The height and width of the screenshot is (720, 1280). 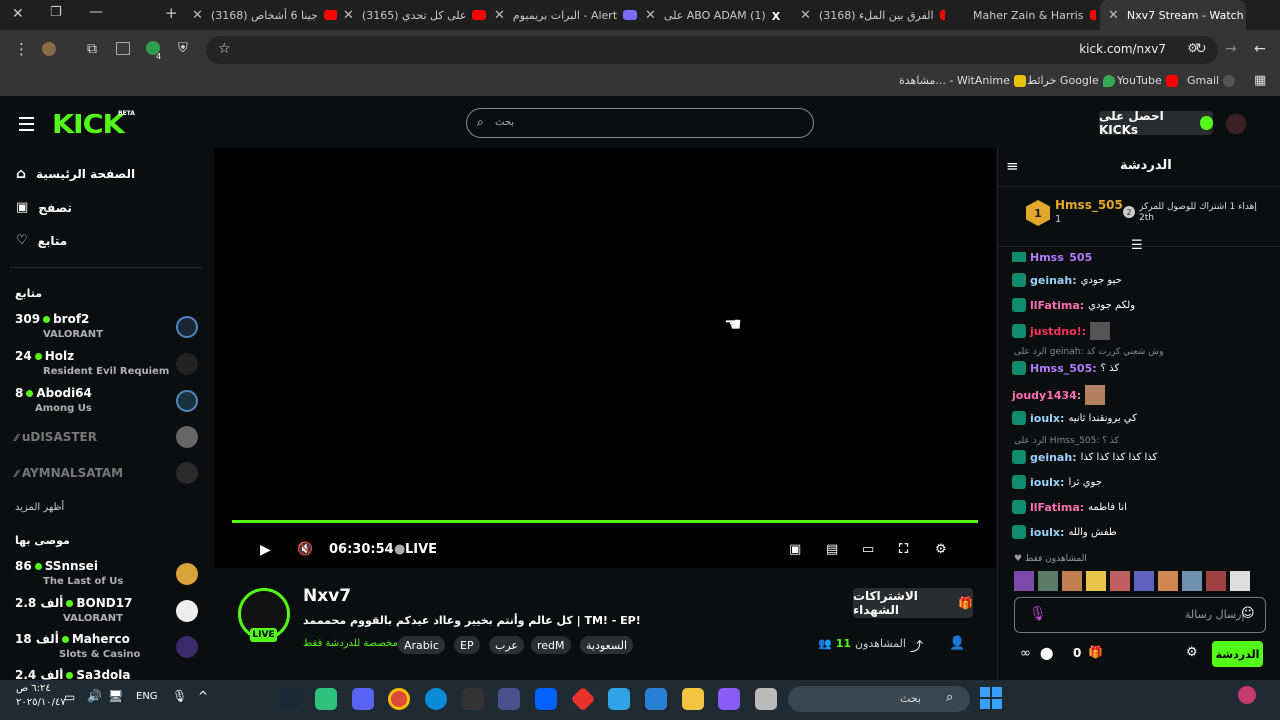 What do you see at coordinates (1231, 49) in the screenshot?
I see `forward-icon: →` at bounding box center [1231, 49].